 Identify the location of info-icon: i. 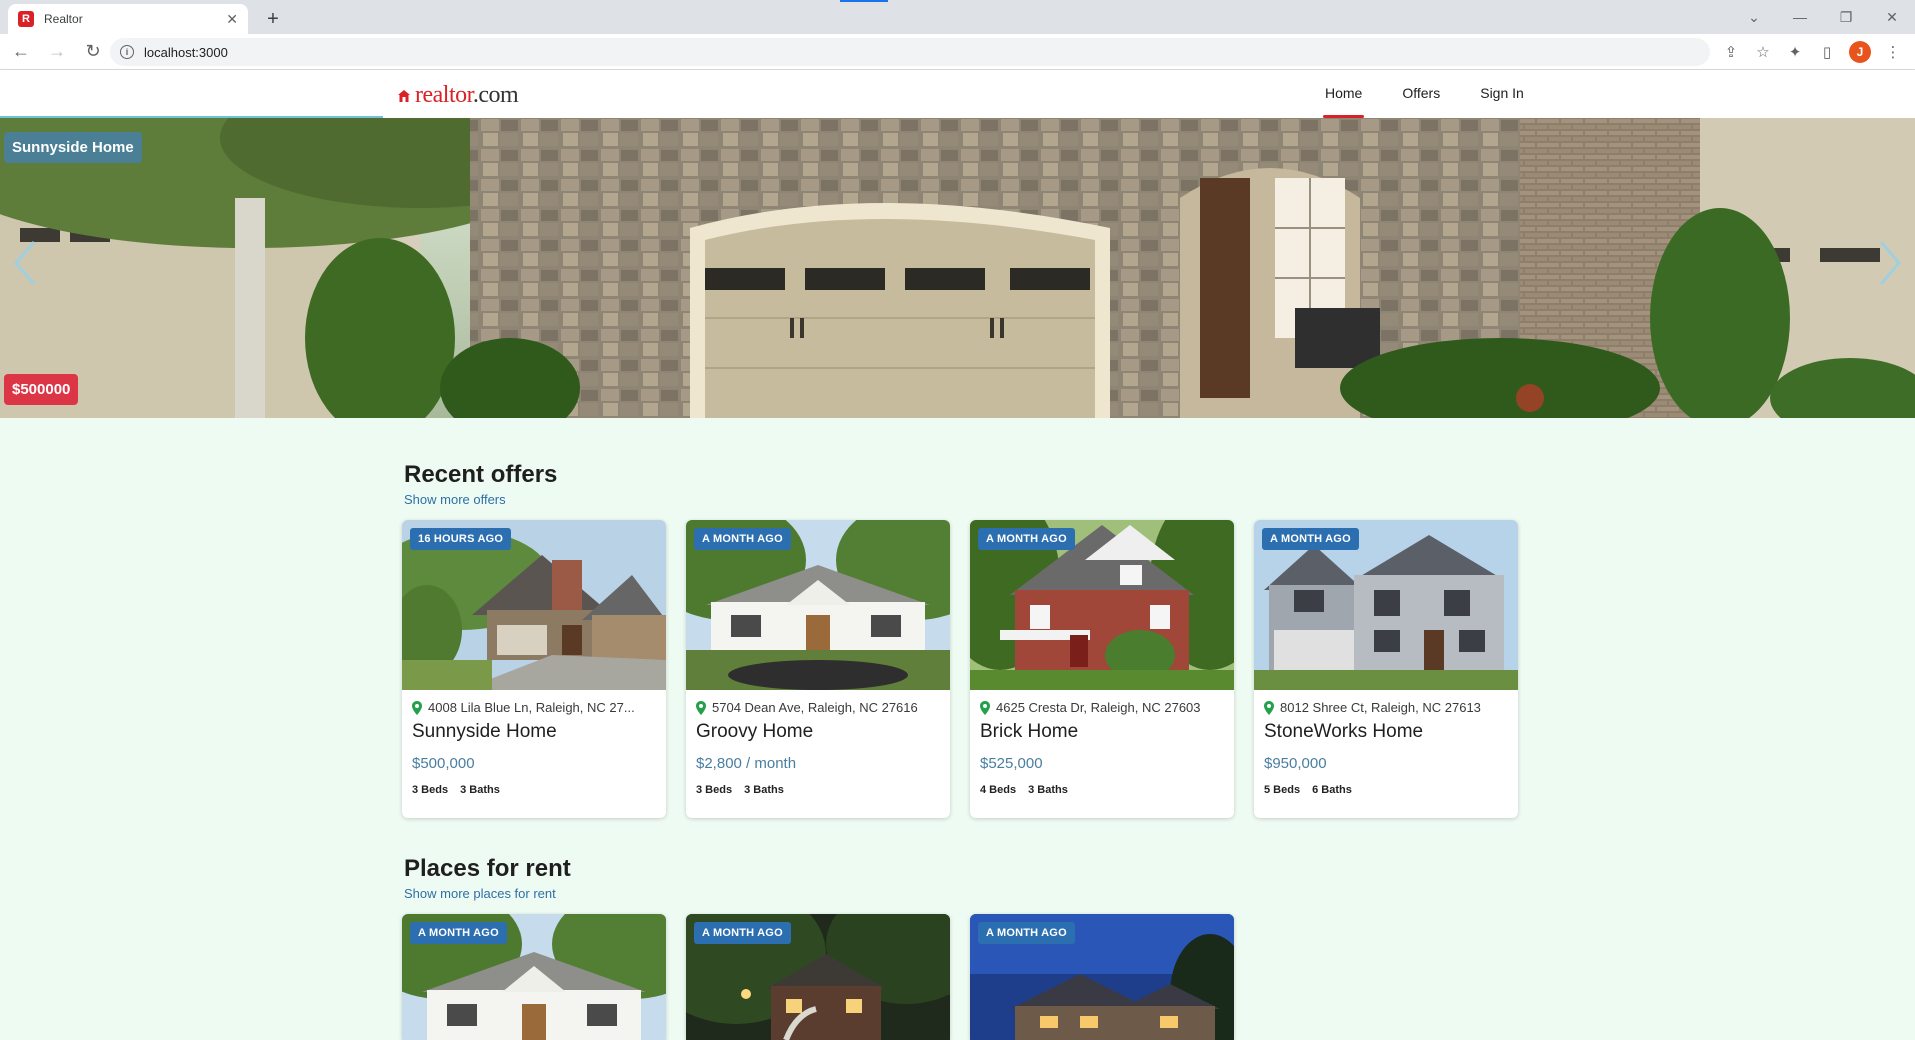
(127, 52).